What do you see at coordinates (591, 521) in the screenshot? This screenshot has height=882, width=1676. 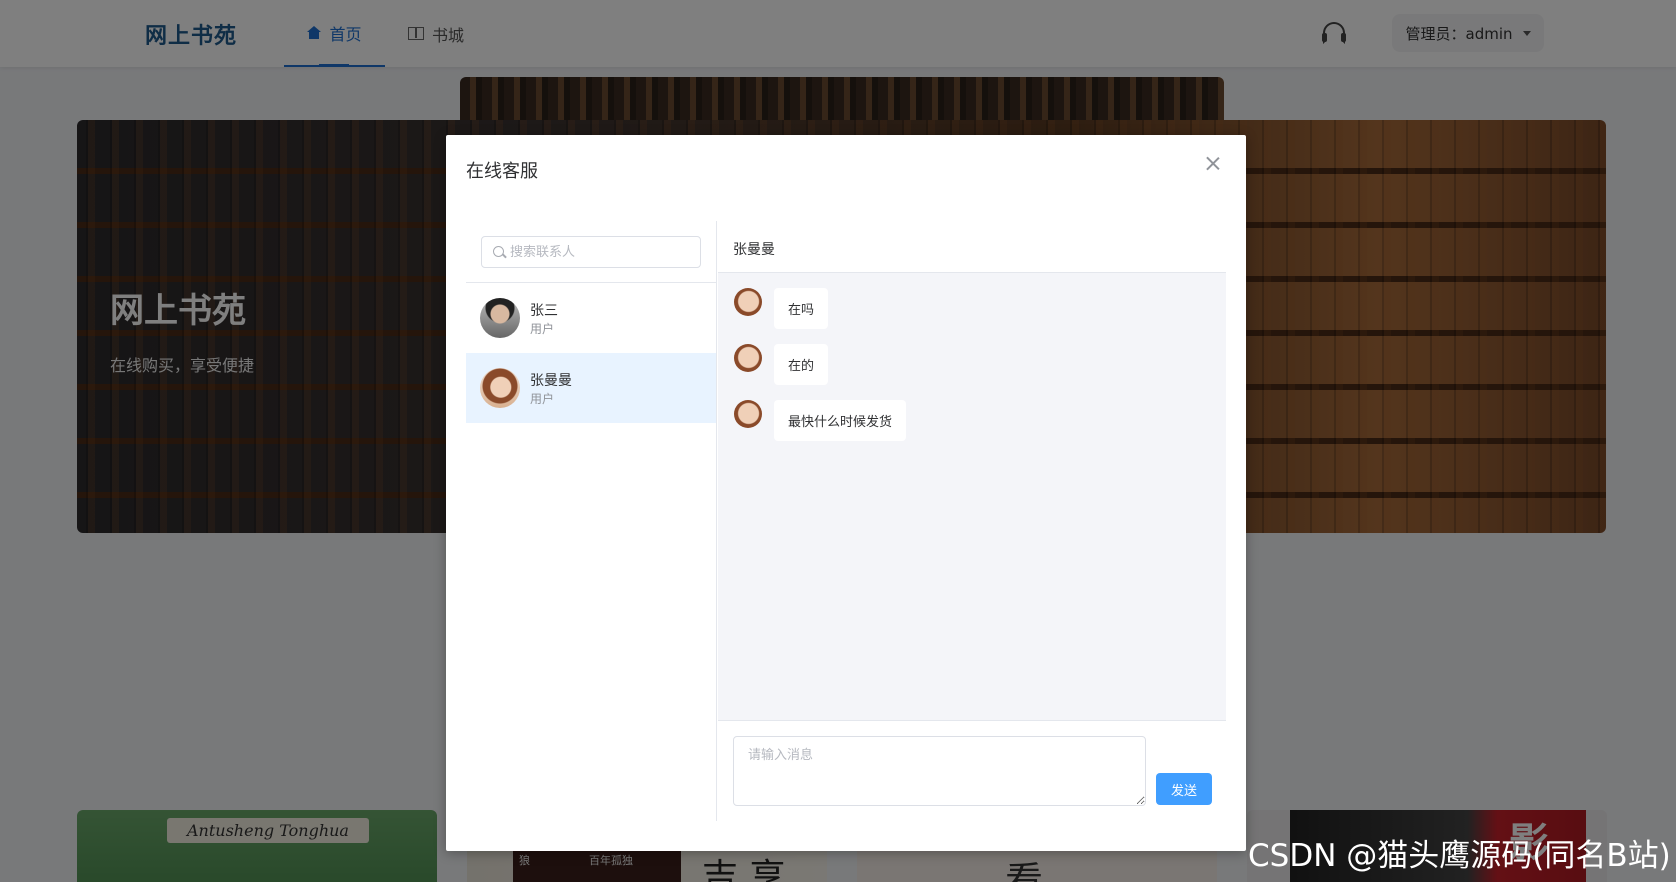 I see `contact-list-pane: 张三 用户 张曼曼 用户` at bounding box center [591, 521].